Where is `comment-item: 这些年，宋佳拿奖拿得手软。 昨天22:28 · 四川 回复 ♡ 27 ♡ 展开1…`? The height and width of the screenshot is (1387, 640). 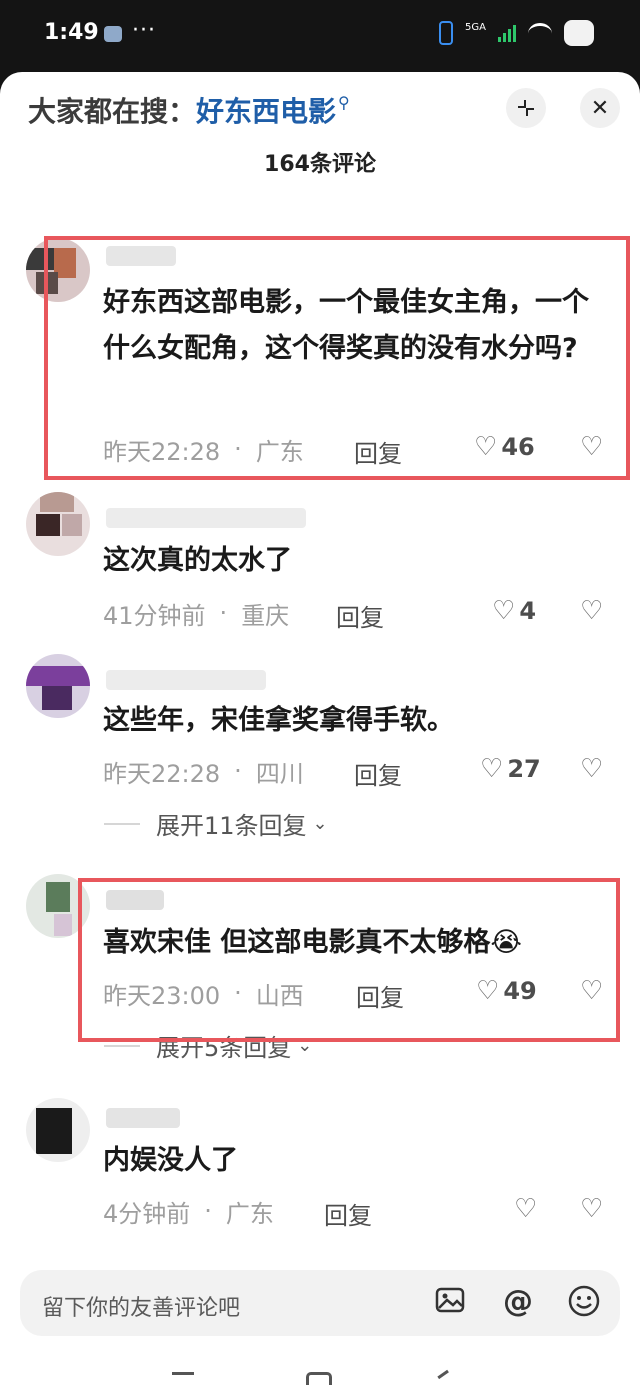
comment-item: 这些年，宋佳拿奖拿得手软。 昨天22:28 · 四川 回复 ♡ 27 ♡ 展开1… is located at coordinates (320, 750).